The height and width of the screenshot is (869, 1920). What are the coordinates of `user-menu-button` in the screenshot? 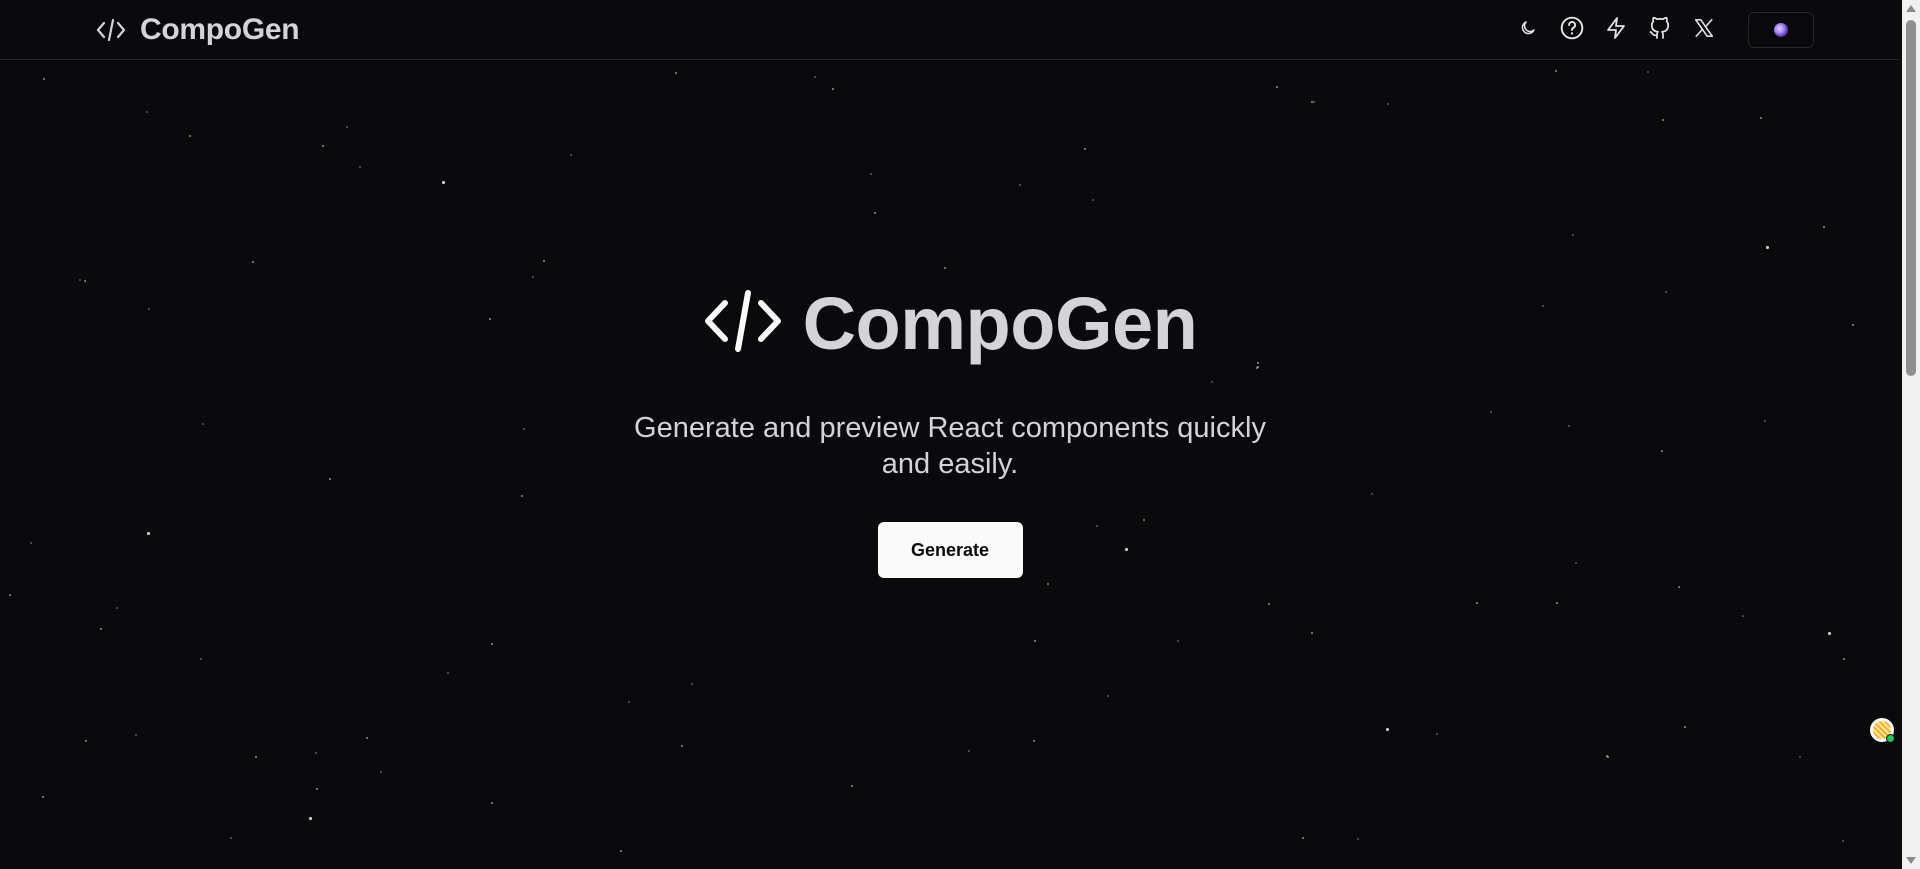 It's located at (1781, 30).